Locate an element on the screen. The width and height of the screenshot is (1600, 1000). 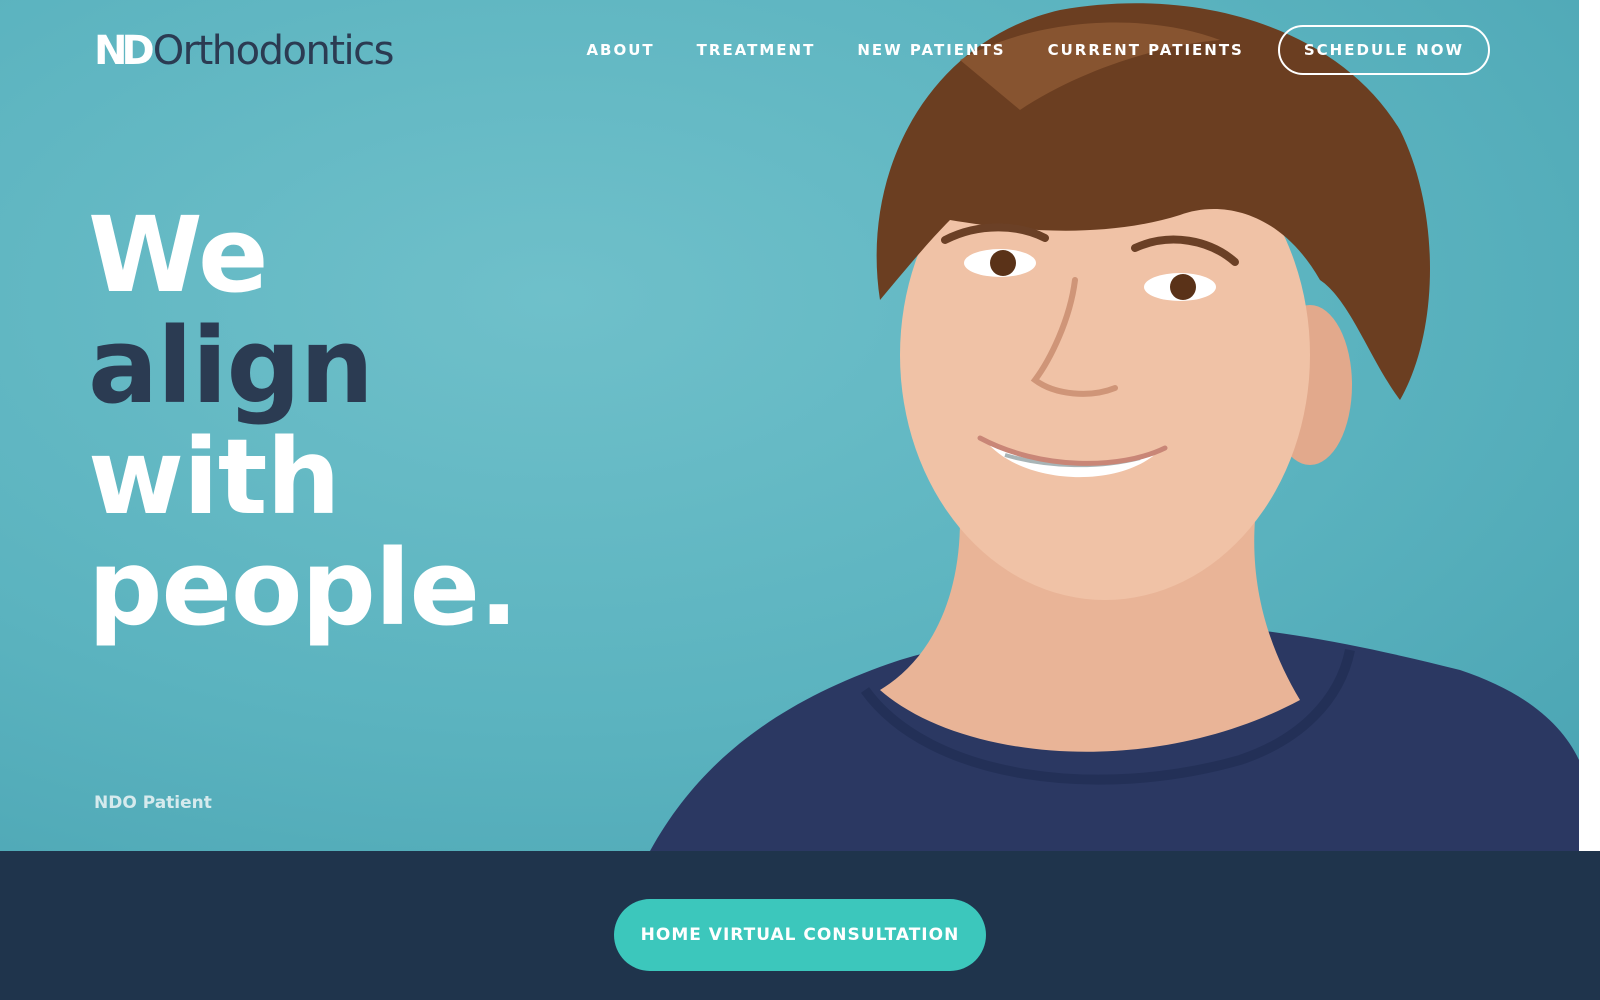
home-virtual-consultation-button: HOME VIRTUAL CONSULTATION is located at coordinates (800, 935).